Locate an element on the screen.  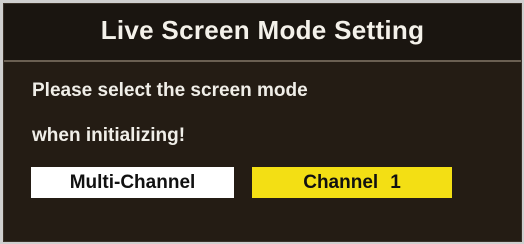
channel-label: Channel is located at coordinates (341, 182).